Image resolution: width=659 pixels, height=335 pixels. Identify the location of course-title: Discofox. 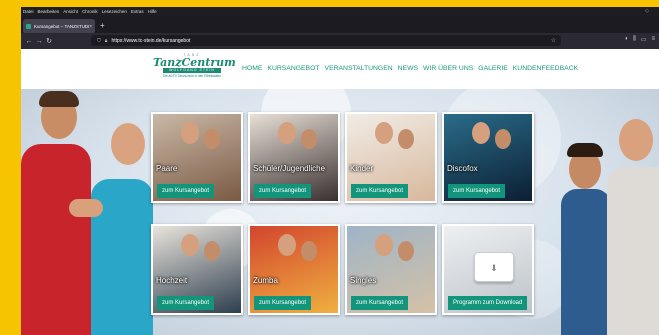
(462, 168).